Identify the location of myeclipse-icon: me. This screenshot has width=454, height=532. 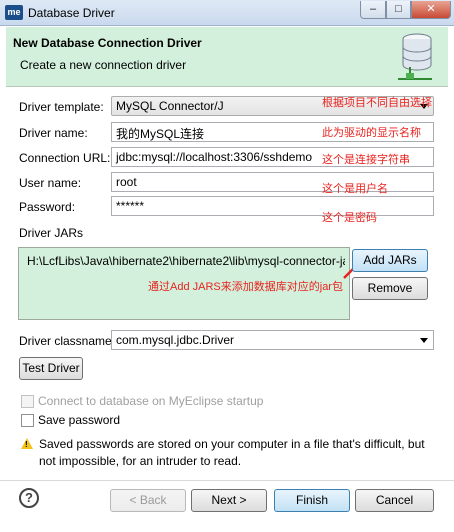
(14, 12).